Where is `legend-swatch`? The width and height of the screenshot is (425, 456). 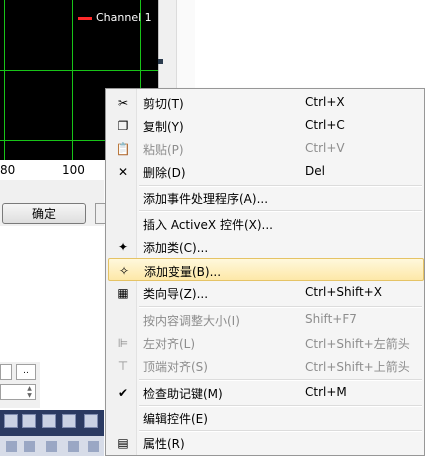
legend-swatch is located at coordinates (85, 18).